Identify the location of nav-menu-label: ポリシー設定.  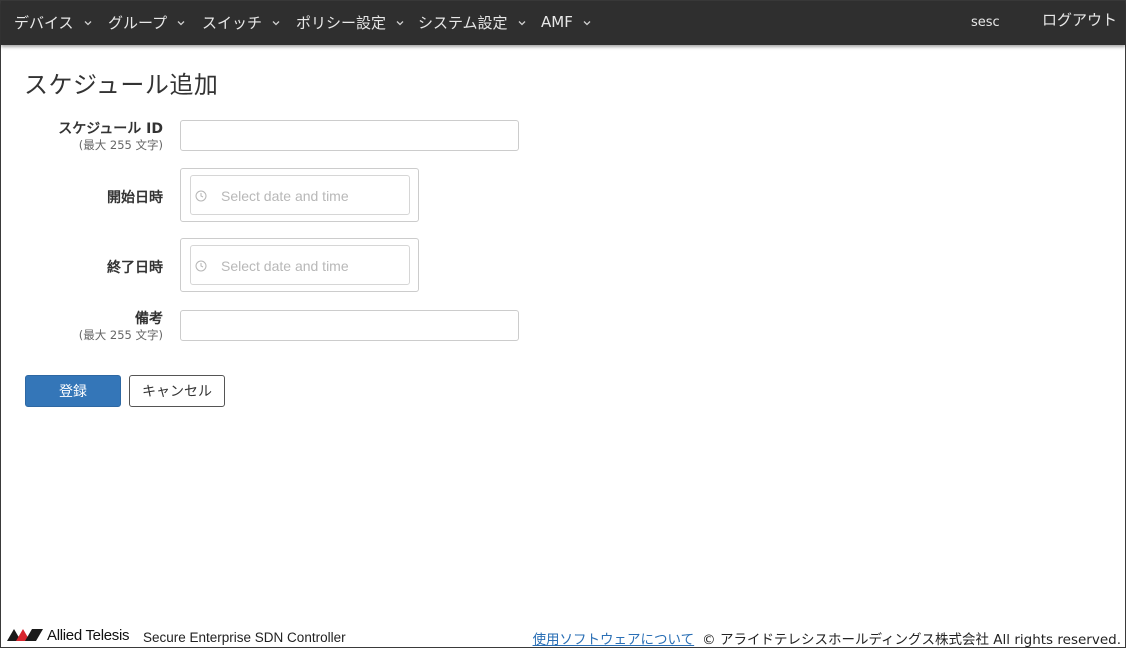
(341, 22).